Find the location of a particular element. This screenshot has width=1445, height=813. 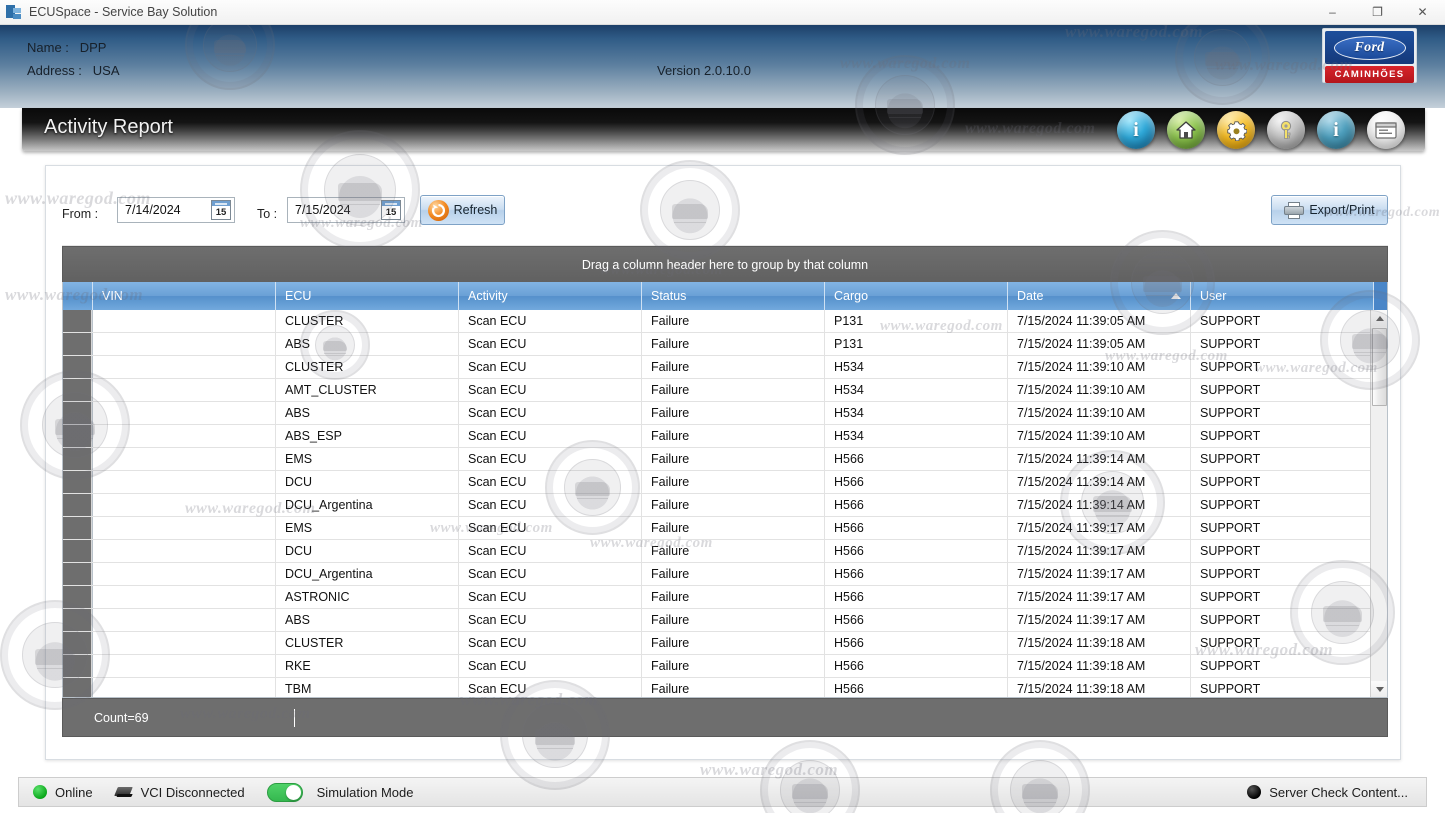

export-print-label: Export/Print is located at coordinates (1342, 210).